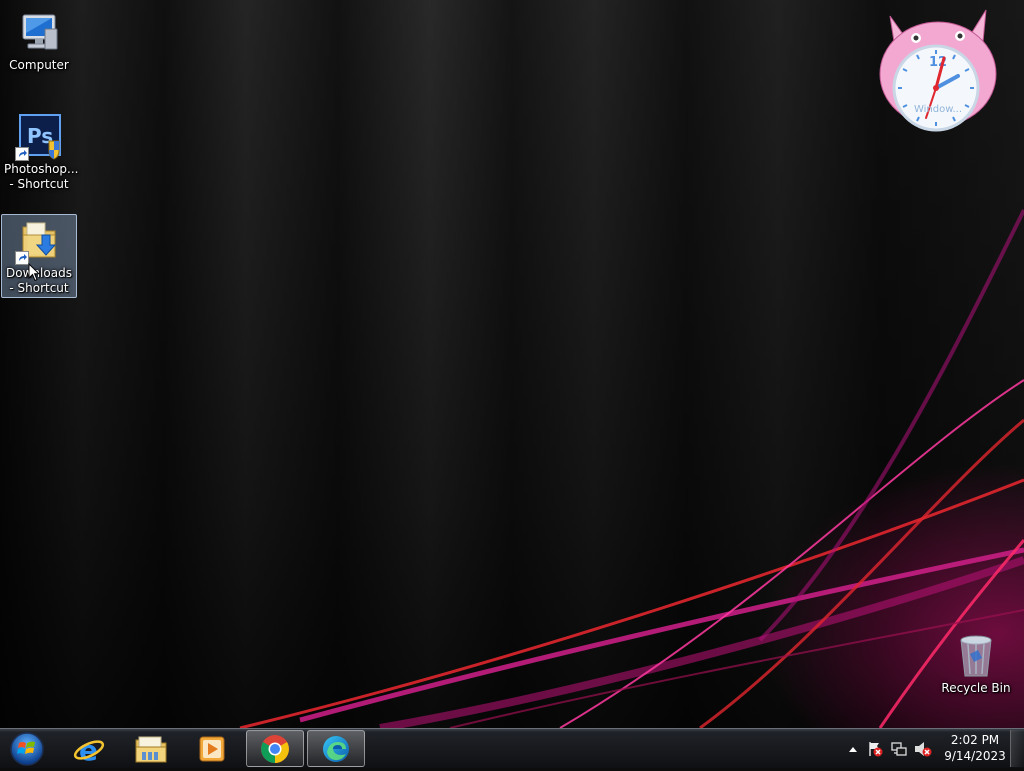 The height and width of the screenshot is (771, 1024). Describe the element at coordinates (39, 137) in the screenshot. I see `photoshop-icon: Ps` at that location.